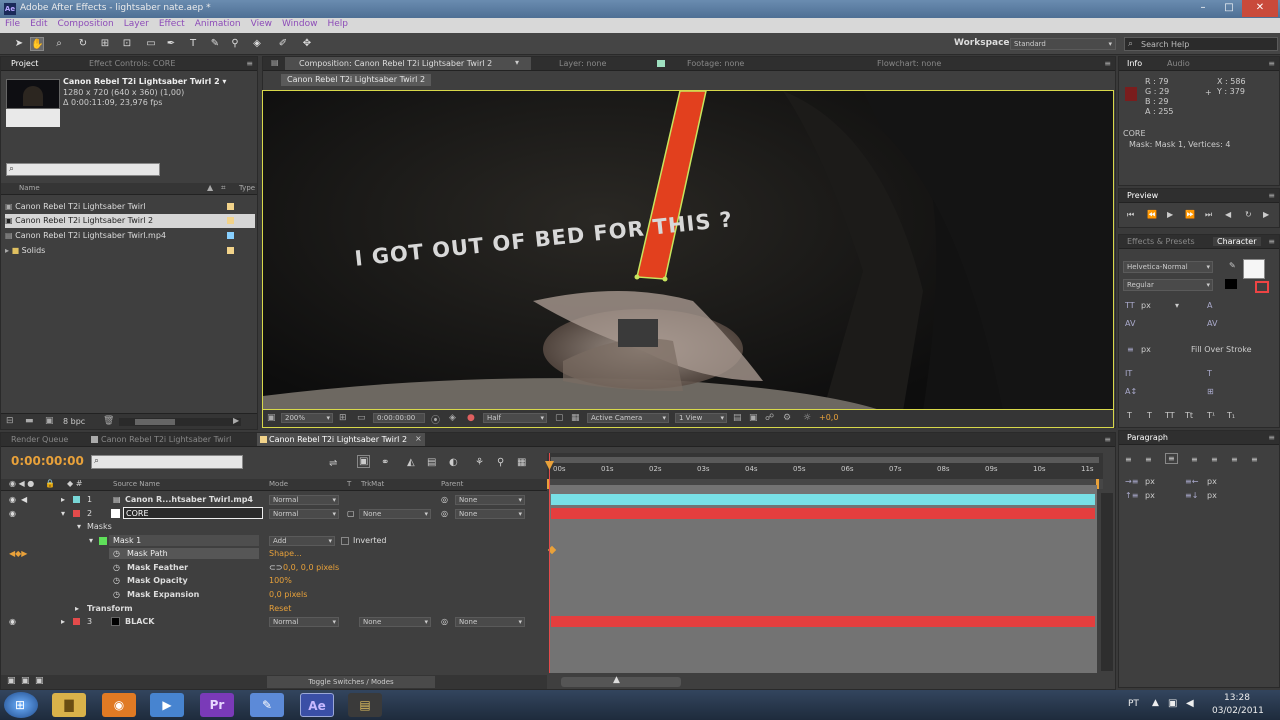 The height and width of the screenshot is (720, 1280). Describe the element at coordinates (418, 438) in the screenshot. I see `close-icon: ×` at that location.